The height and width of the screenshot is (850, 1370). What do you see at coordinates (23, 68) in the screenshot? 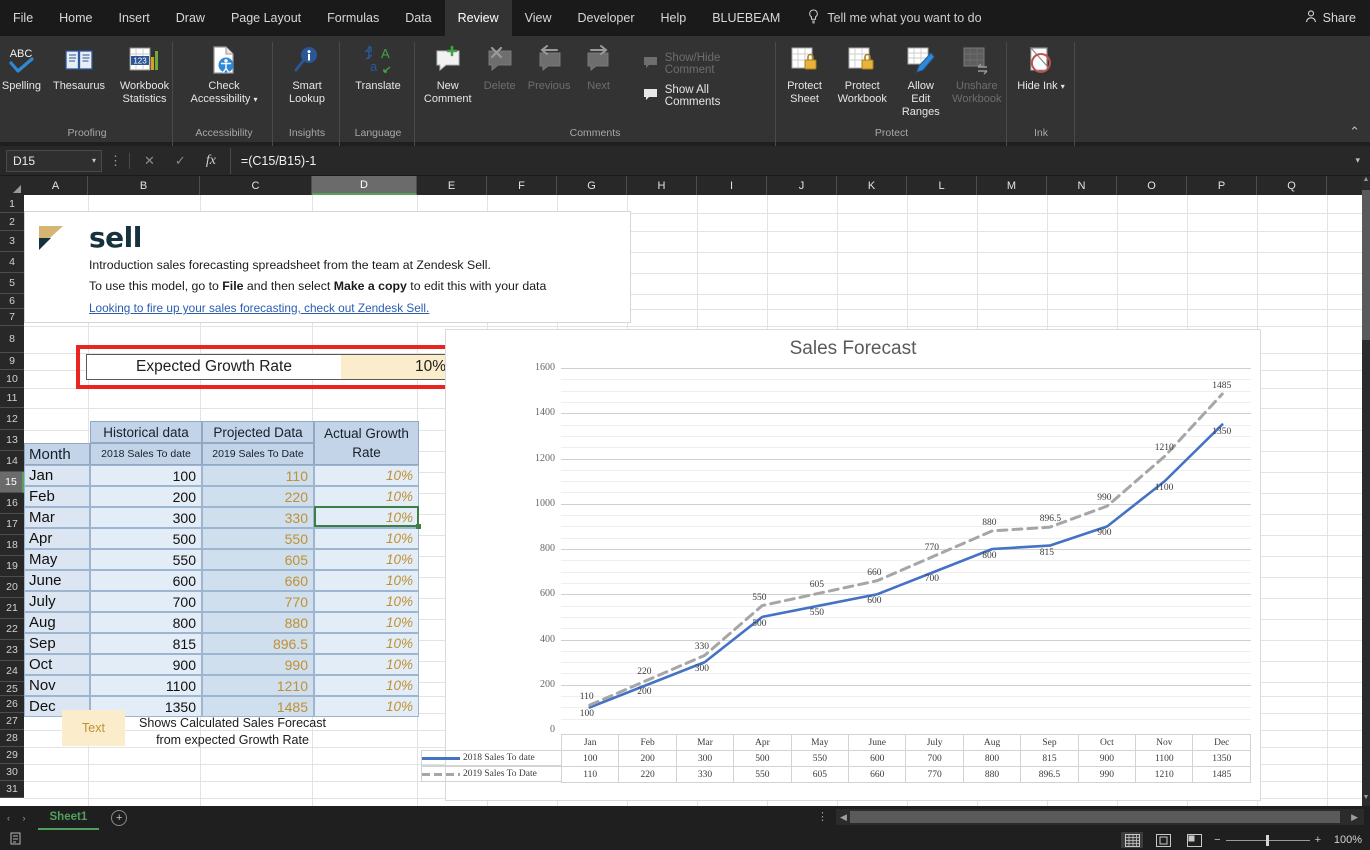
I see `spelling-button: ABC Spelling` at bounding box center [23, 68].